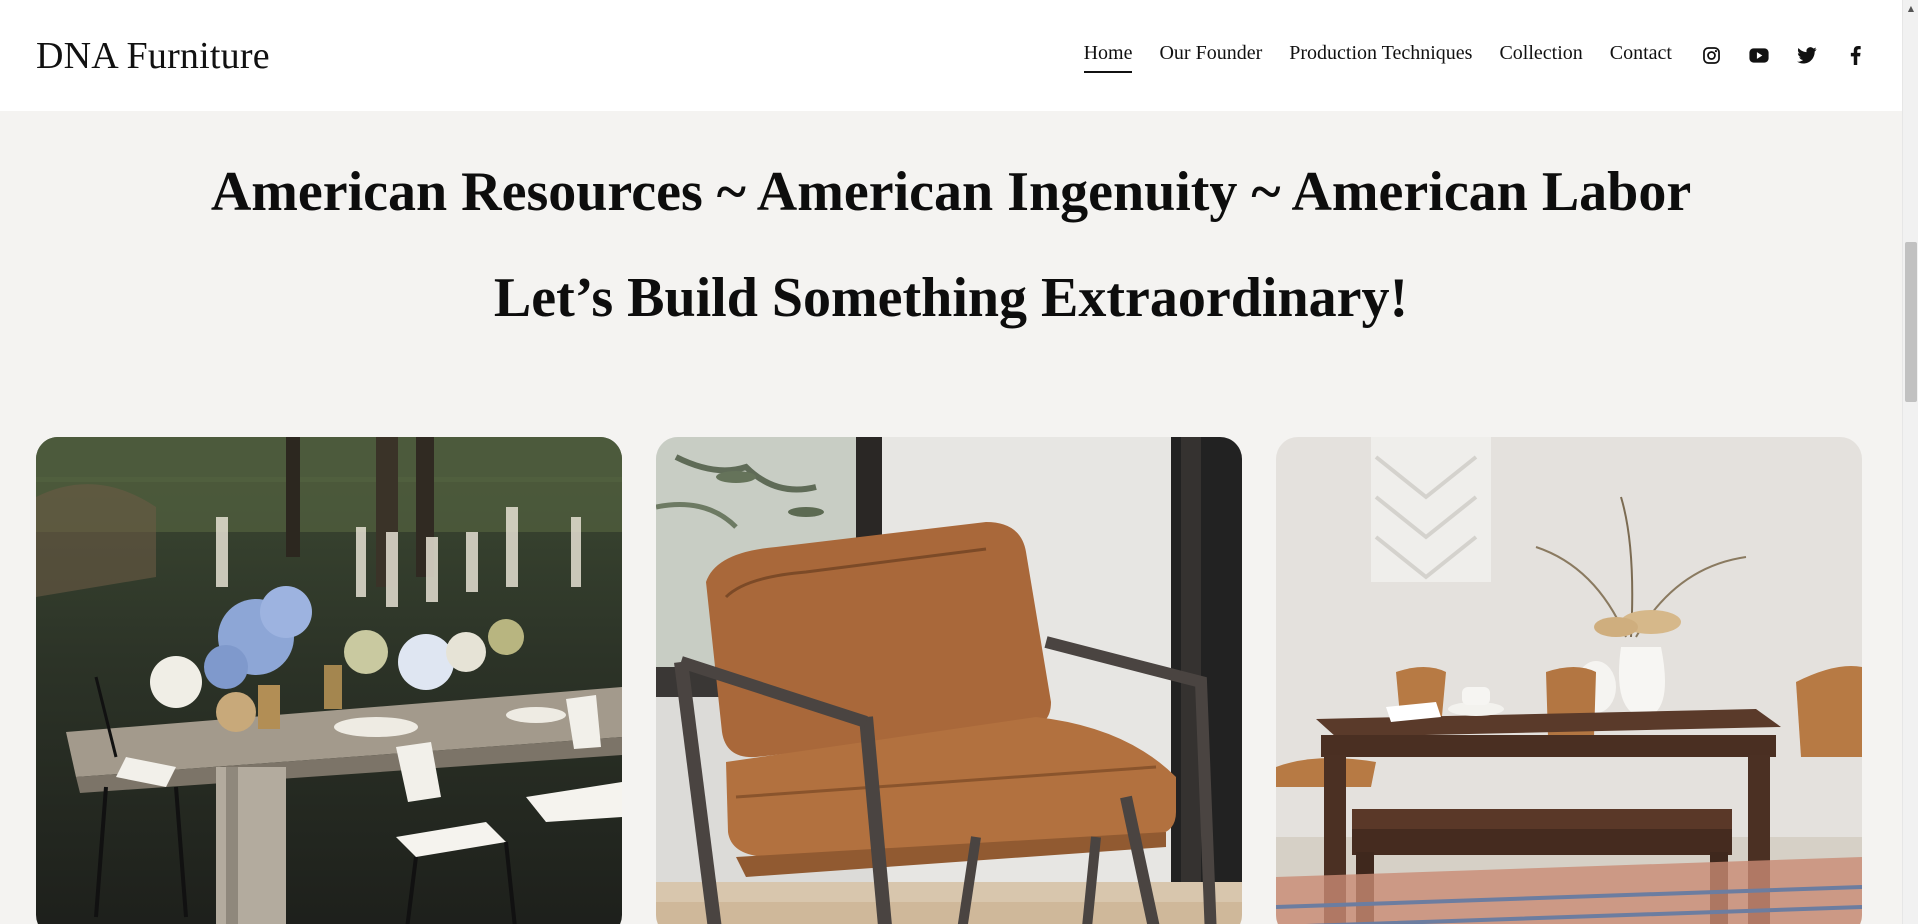 Image resolution: width=1918 pixels, height=924 pixels. Describe the element at coordinates (1759, 56) in the screenshot. I see `youtube-icon` at that location.